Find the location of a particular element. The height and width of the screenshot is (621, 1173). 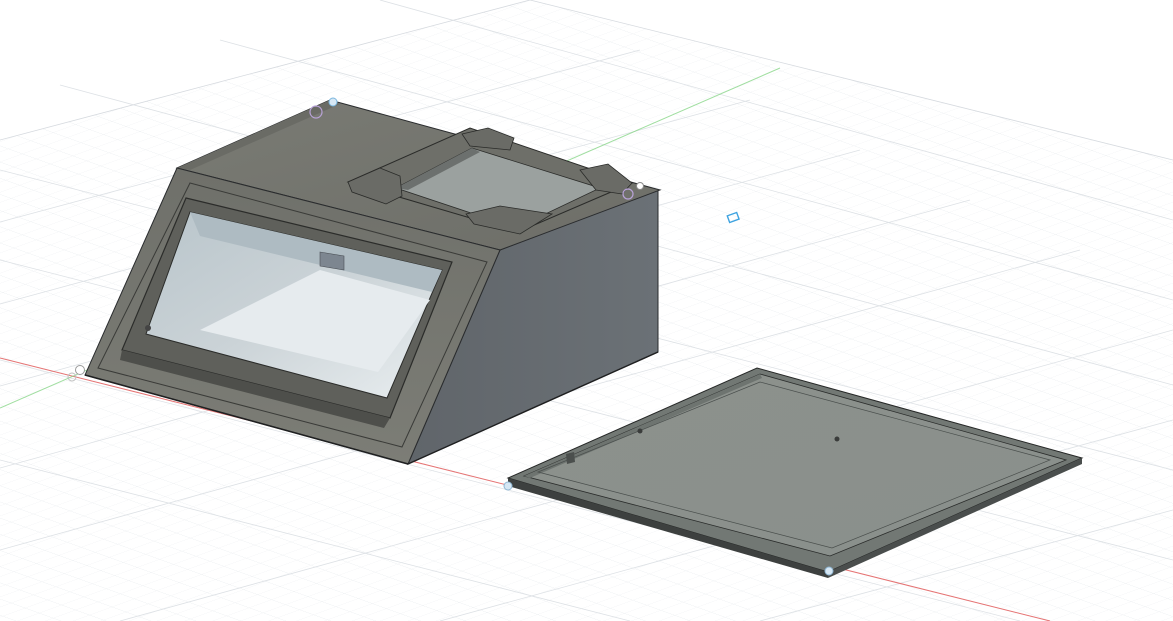

screw-hole-icon is located at coordinates (148, 328).